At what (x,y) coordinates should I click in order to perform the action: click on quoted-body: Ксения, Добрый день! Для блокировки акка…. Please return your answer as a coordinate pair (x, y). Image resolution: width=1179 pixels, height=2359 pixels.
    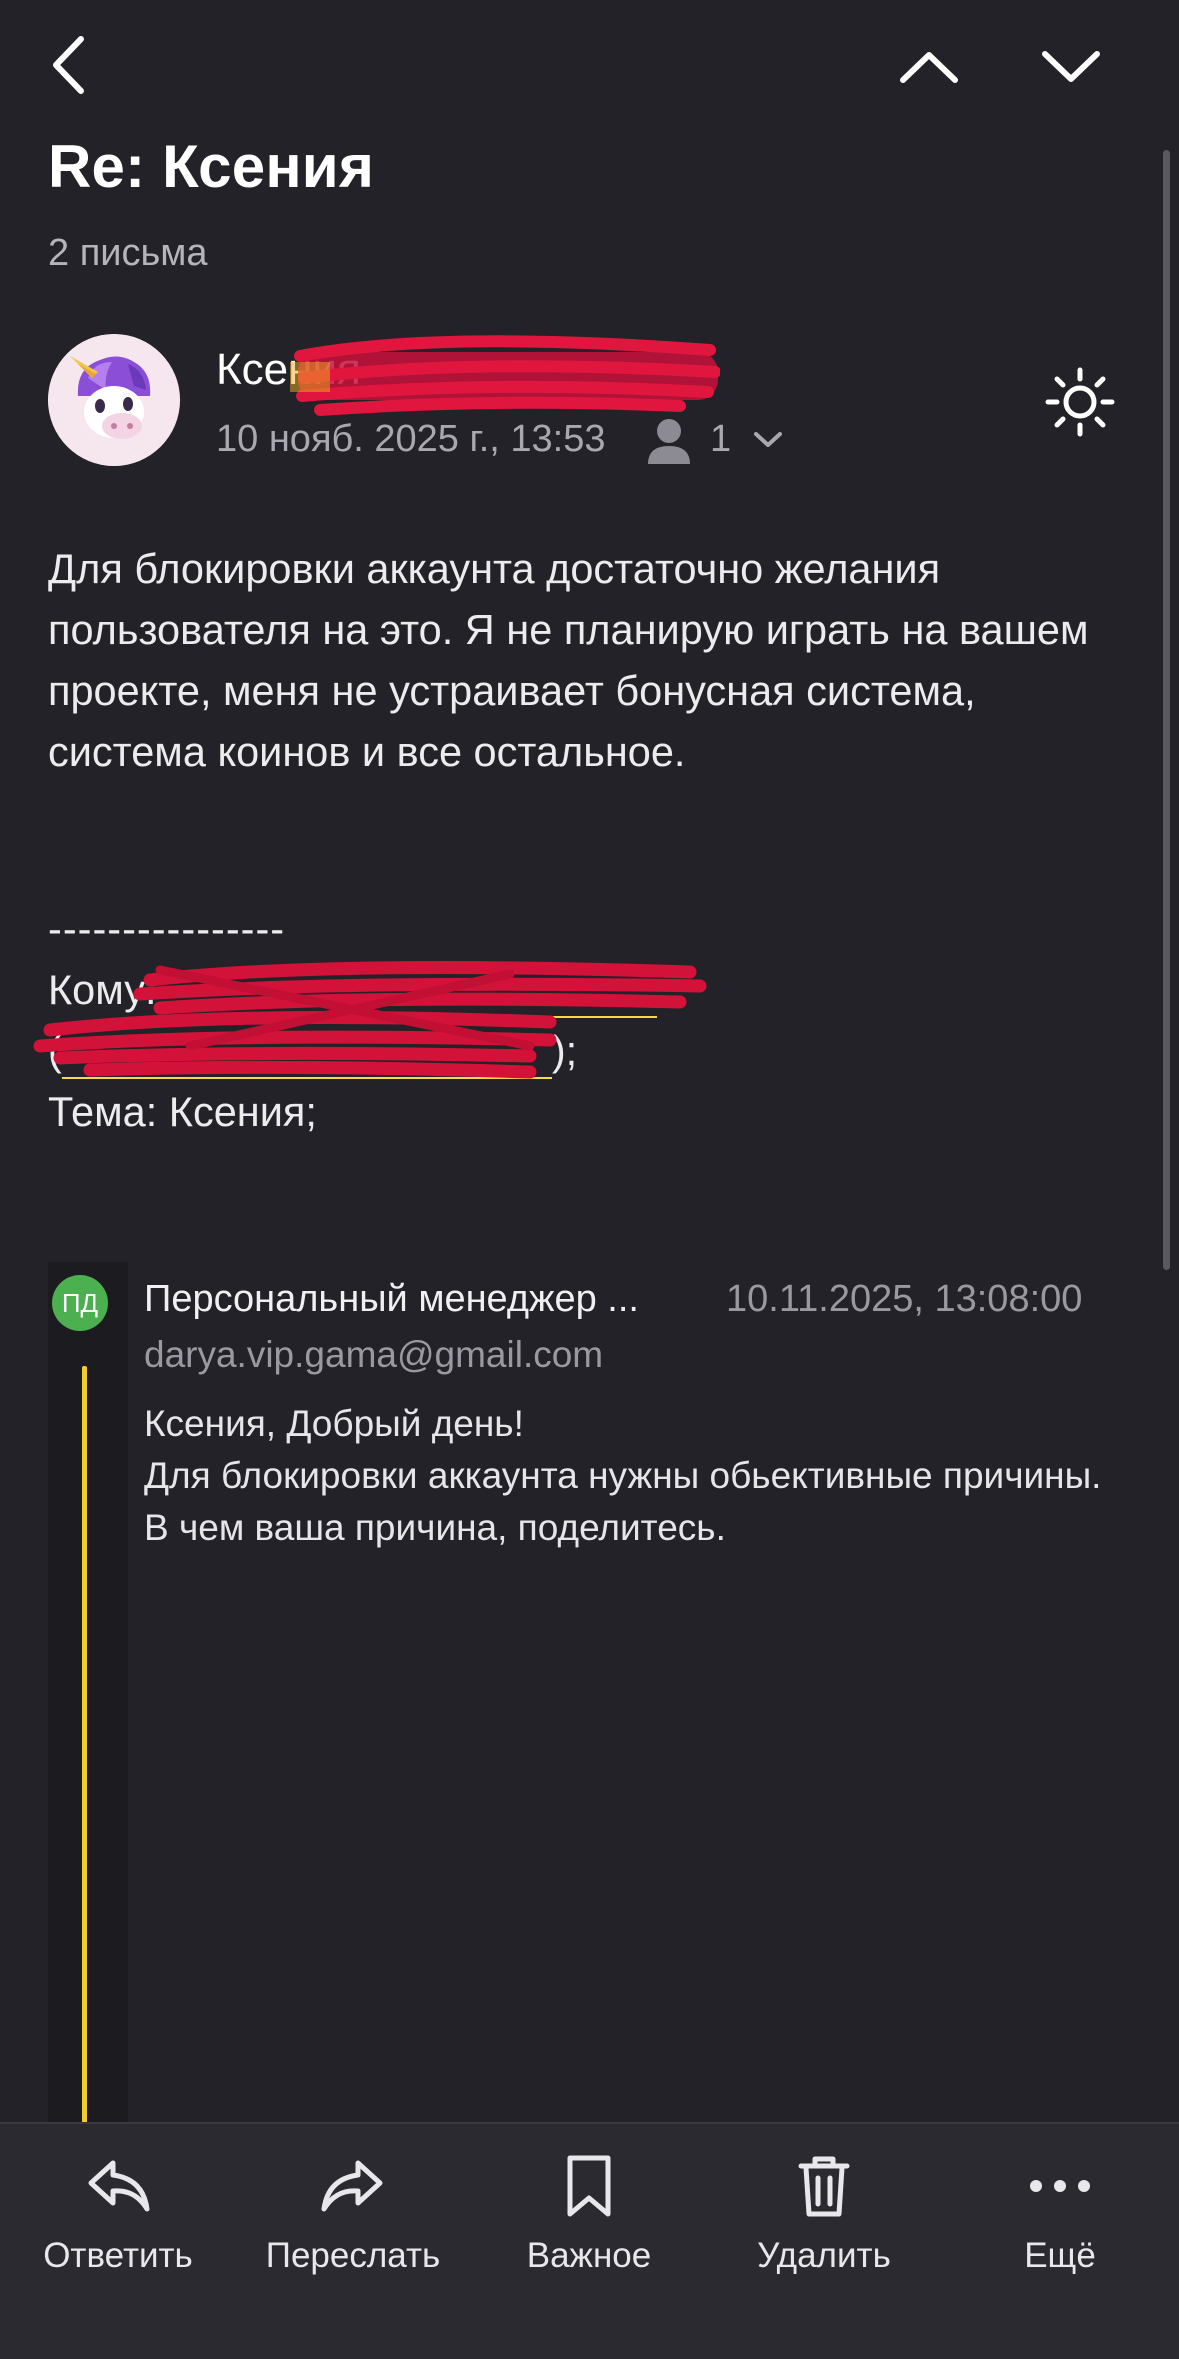
    Looking at the image, I should click on (644, 1476).